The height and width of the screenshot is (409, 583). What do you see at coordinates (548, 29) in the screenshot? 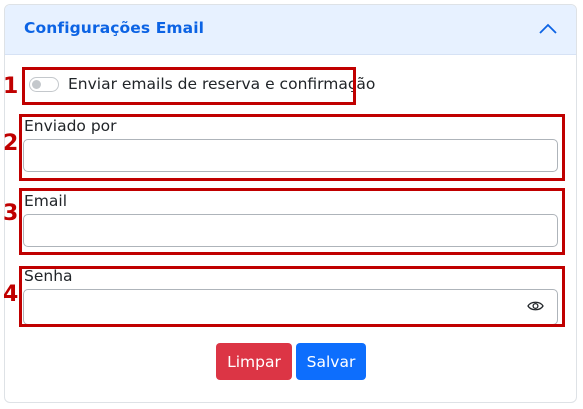
I see `chevron-up-icon` at bounding box center [548, 29].